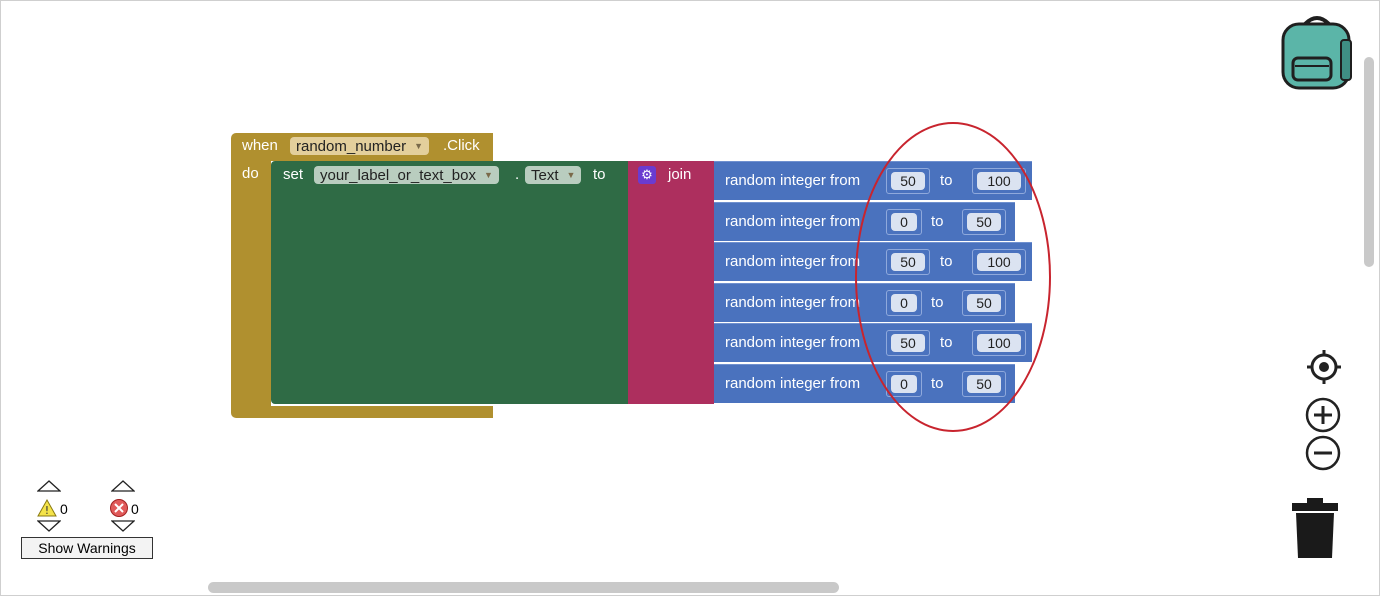 This screenshot has height=596, width=1380. I want to click on component-dropdown: random_number ▼, so click(359, 146).